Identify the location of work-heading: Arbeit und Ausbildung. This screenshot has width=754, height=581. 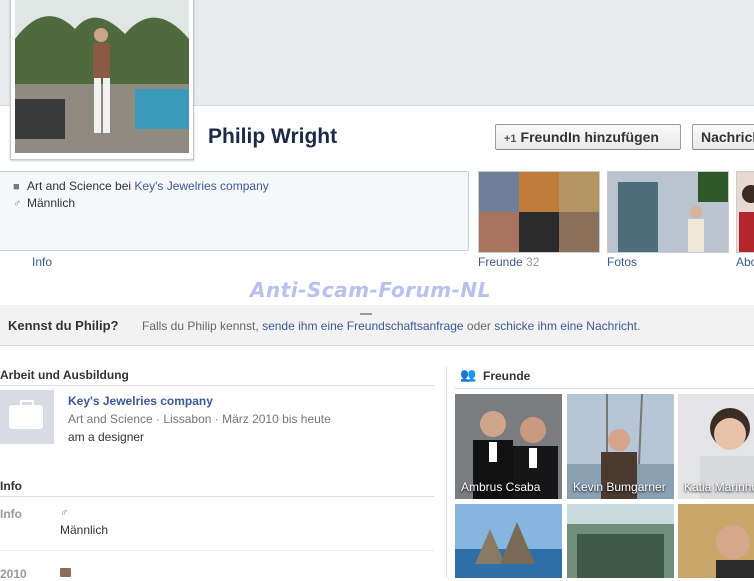
(64, 375).